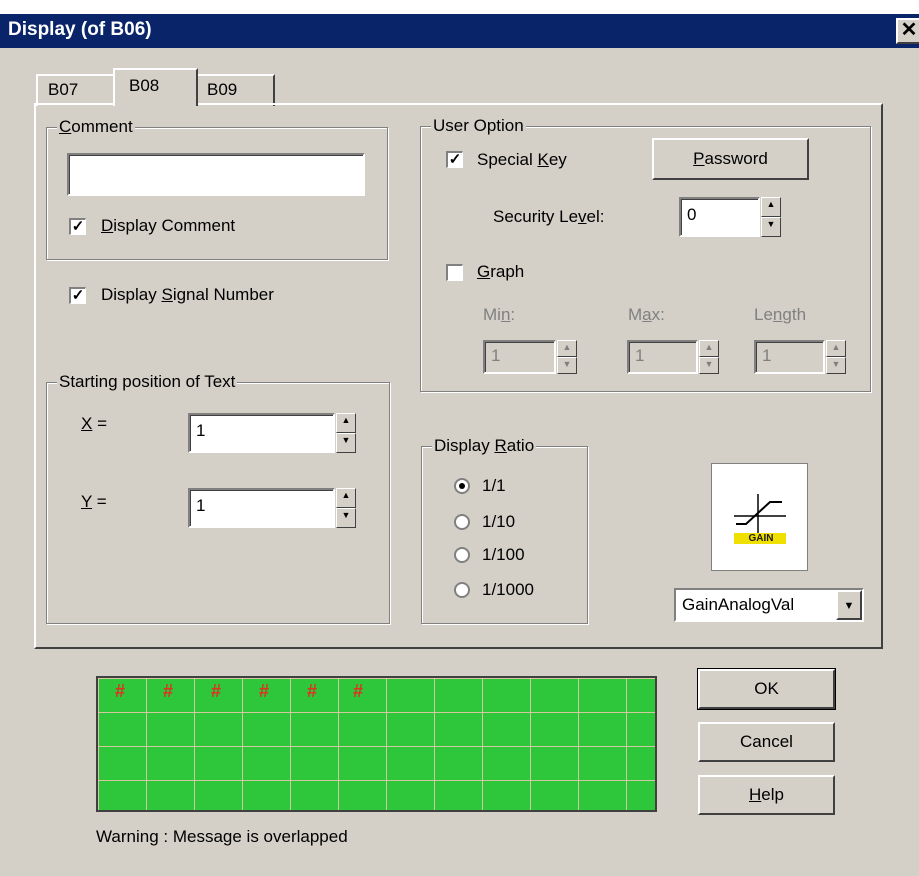  What do you see at coordinates (222, 89) in the screenshot?
I see `tab-label: B09` at bounding box center [222, 89].